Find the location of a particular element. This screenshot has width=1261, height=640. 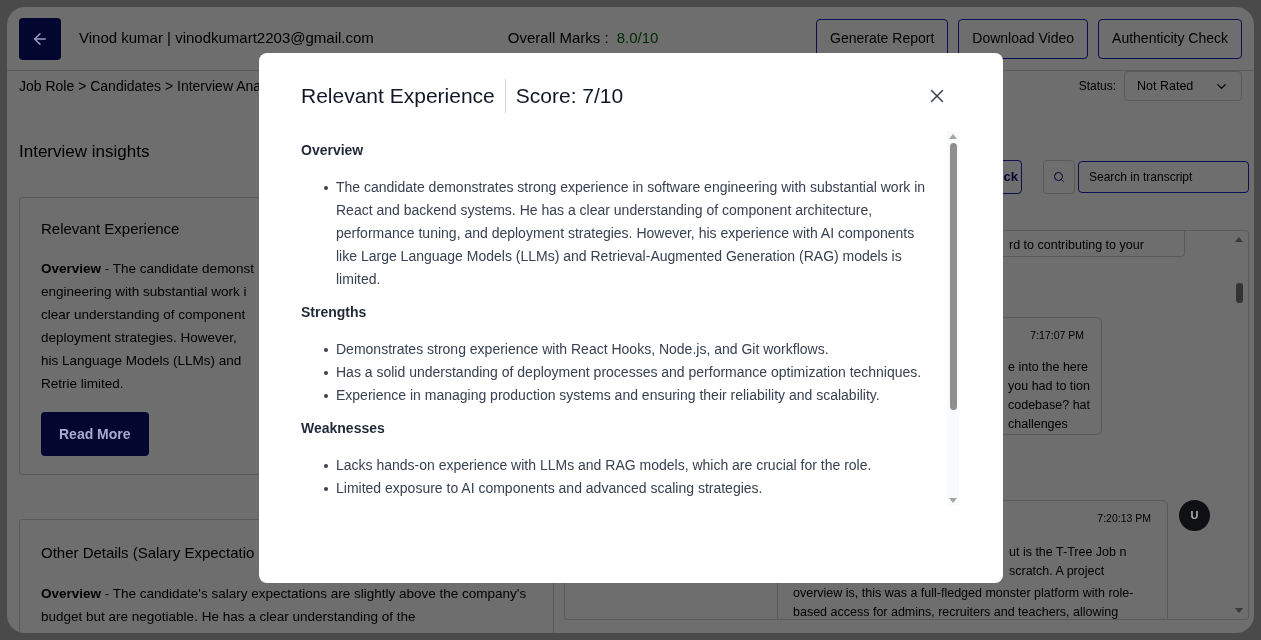

bullet-text: Demonstrates strong experience with React Hooks, Node.js, and Git workflows. is located at coordinates (582, 349).